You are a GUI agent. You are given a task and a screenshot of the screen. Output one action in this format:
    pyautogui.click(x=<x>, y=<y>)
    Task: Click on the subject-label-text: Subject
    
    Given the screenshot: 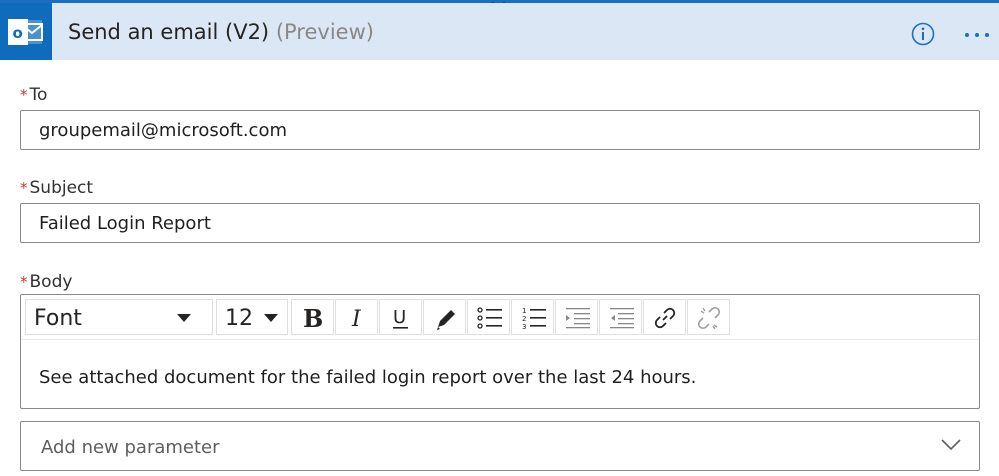 What is the action you would take?
    pyautogui.click(x=61, y=188)
    